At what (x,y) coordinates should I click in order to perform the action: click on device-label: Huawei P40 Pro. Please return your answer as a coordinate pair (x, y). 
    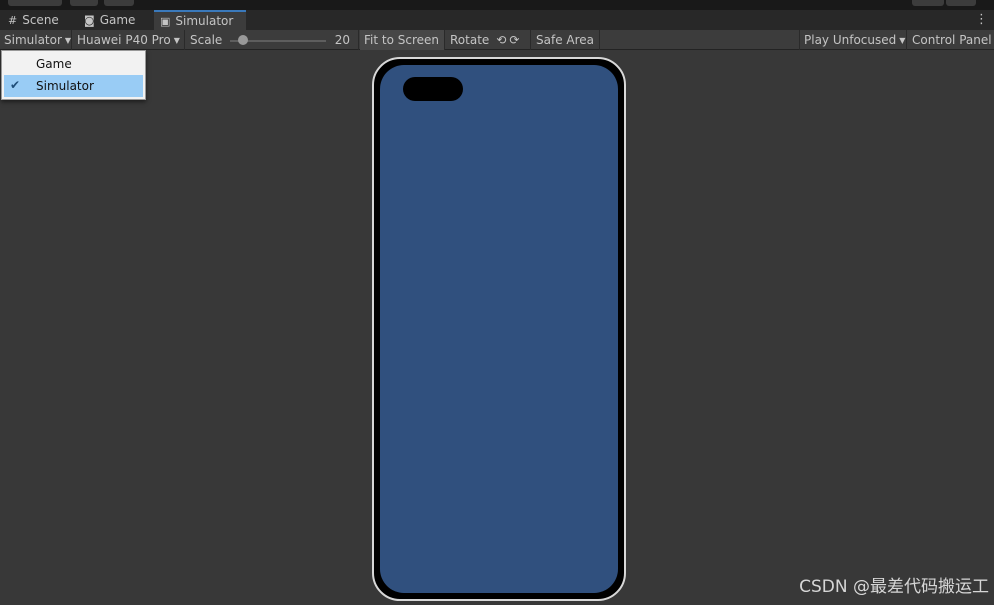
    Looking at the image, I should click on (124, 40).